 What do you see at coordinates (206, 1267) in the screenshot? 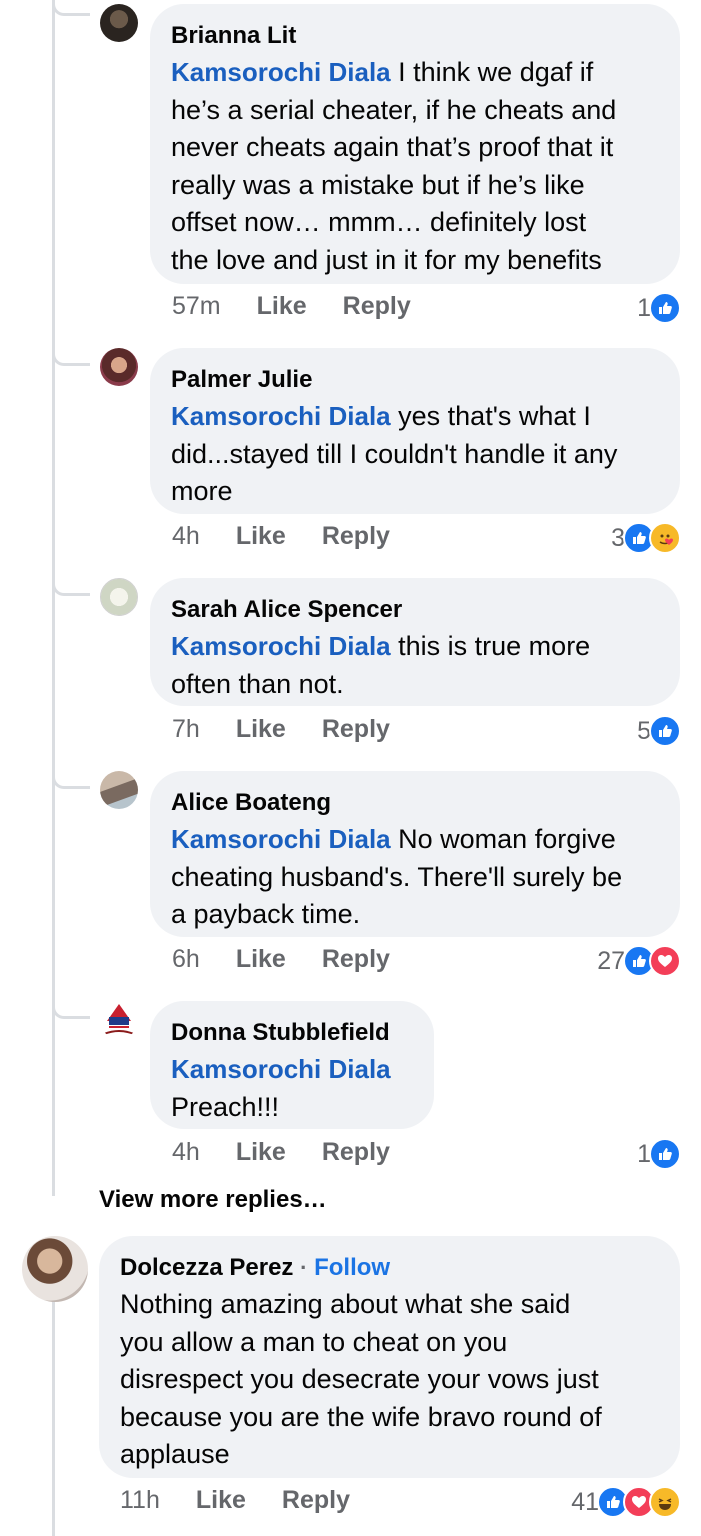
I see `comment-author: Dolcezza Perez` at bounding box center [206, 1267].